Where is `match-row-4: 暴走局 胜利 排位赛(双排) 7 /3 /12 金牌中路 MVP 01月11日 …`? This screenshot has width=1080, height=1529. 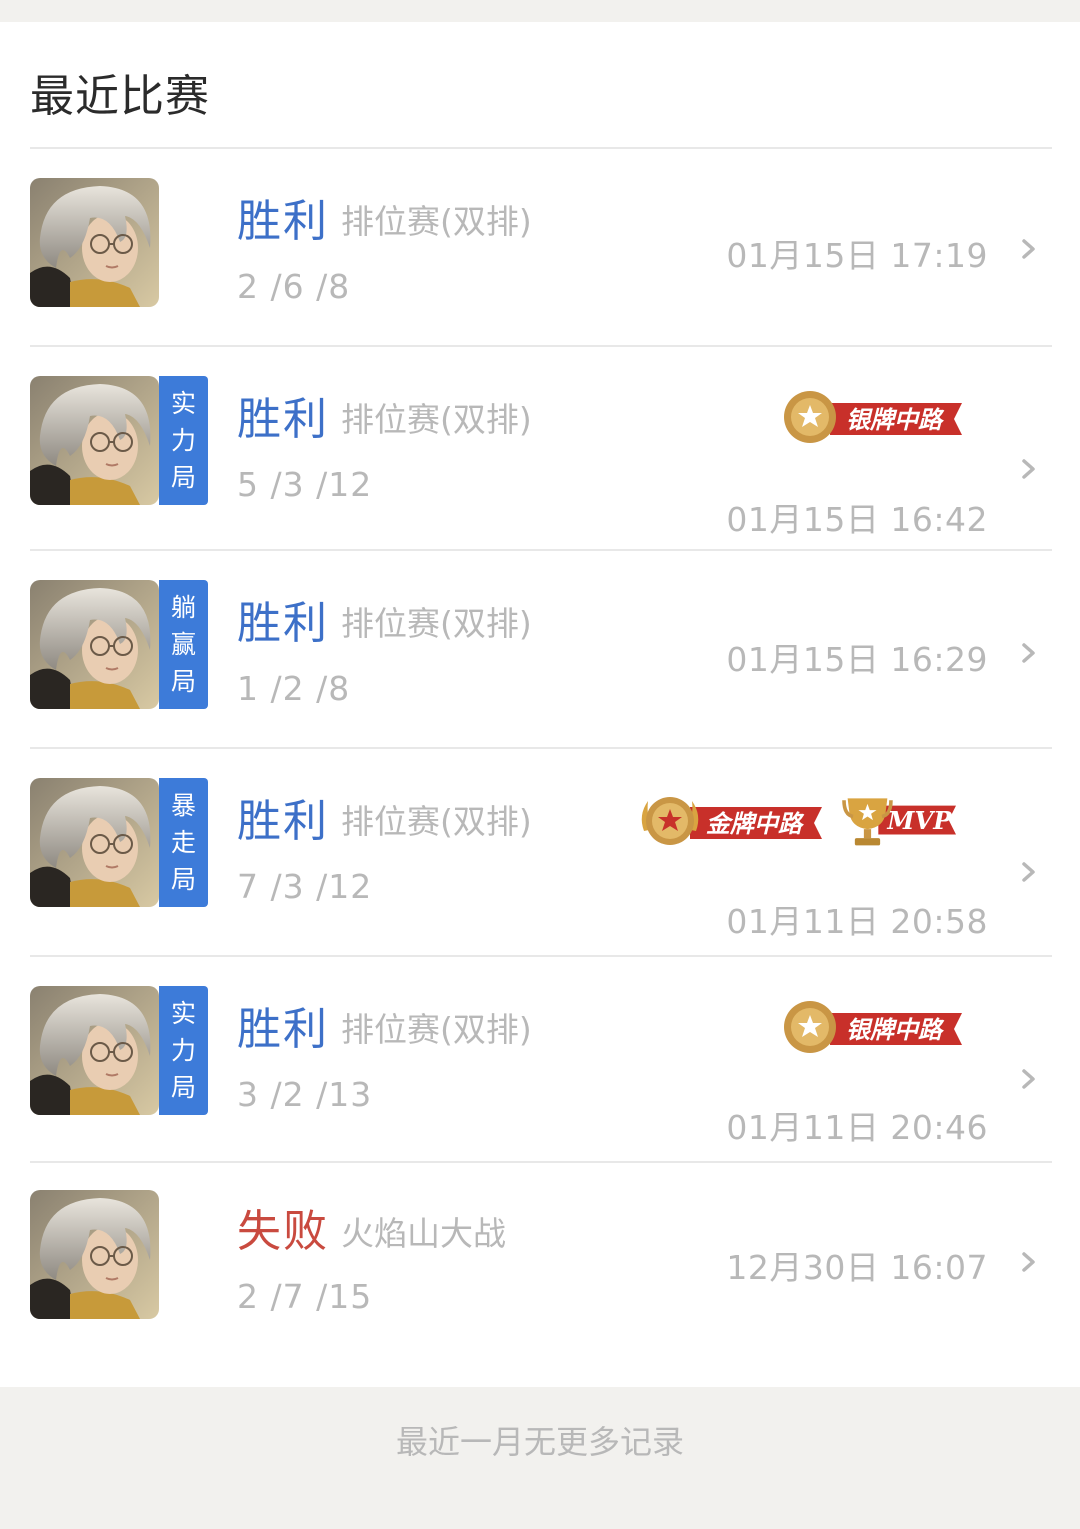
match-row-4: 暴走局 胜利 排位赛(双排) 7 /3 /12 金牌中路 MVP 01月11日 … is located at coordinates (540, 852).